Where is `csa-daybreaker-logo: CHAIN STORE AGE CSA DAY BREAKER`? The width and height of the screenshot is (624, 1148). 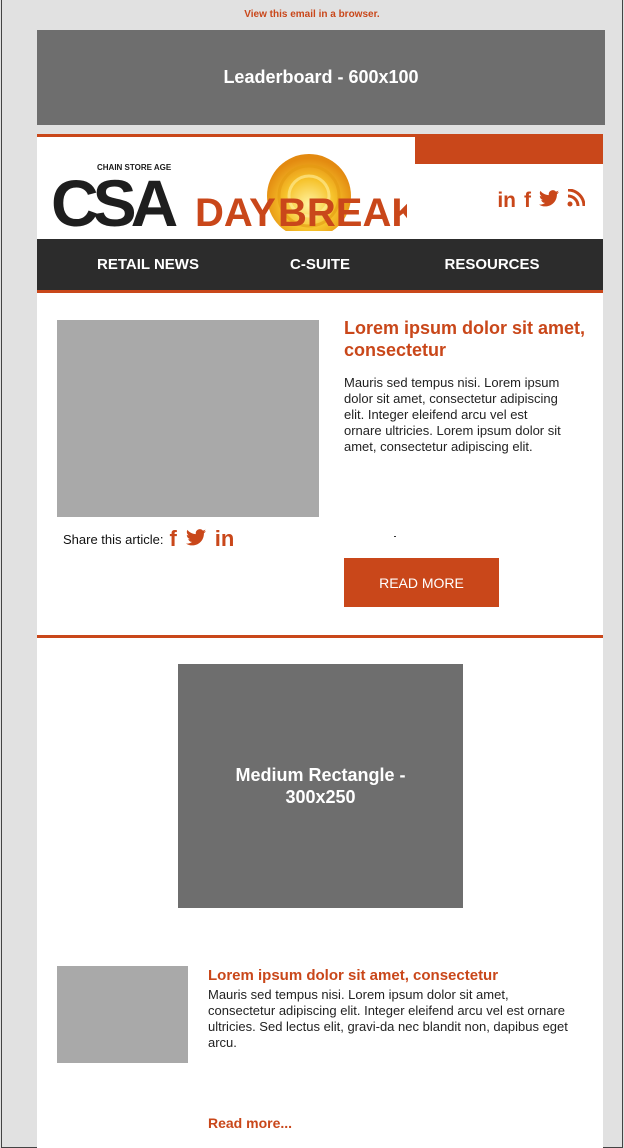
csa-daybreaker-logo: CHAIN STORE AGE CSA DAY BREAKER is located at coordinates (227, 188).